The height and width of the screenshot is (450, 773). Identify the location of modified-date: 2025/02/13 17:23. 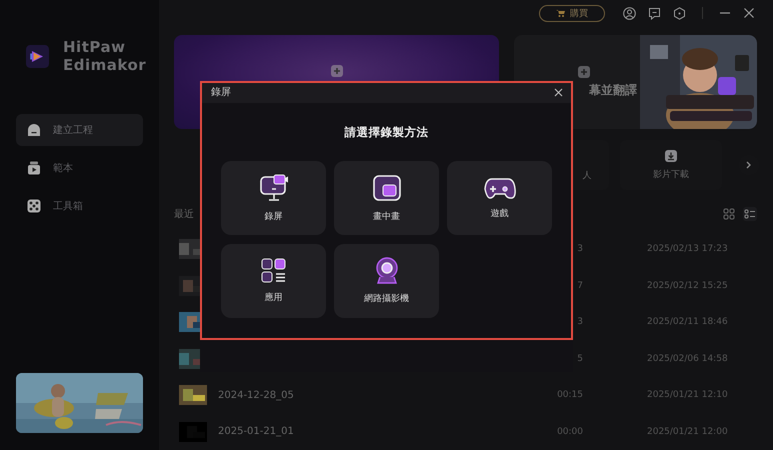
(687, 249).